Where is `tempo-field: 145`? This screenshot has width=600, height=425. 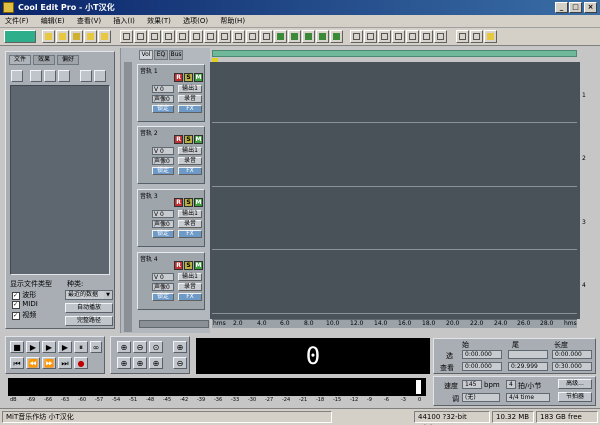 tempo-field: 145 is located at coordinates (472, 384).